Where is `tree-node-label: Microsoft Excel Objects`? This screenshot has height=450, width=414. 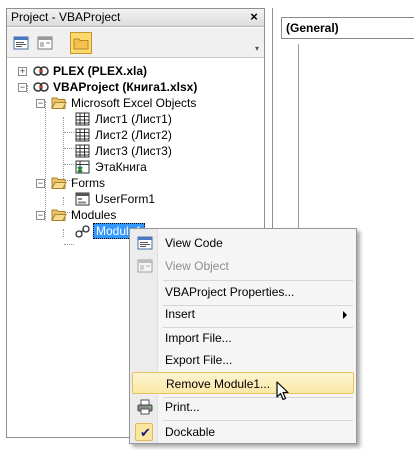 tree-node-label: Microsoft Excel Objects is located at coordinates (134, 103).